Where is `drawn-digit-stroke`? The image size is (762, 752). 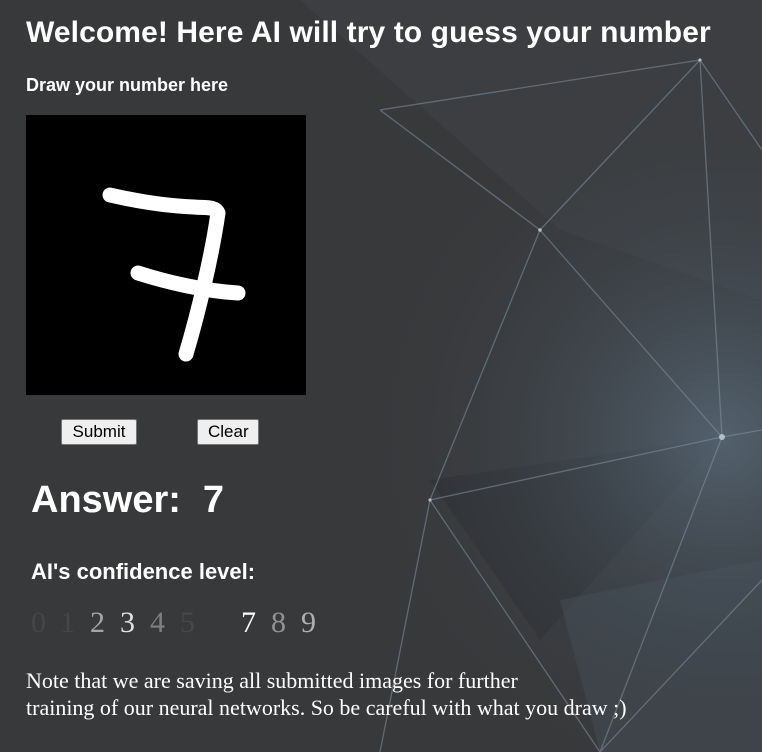
drawn-digit-stroke is located at coordinates (174, 274).